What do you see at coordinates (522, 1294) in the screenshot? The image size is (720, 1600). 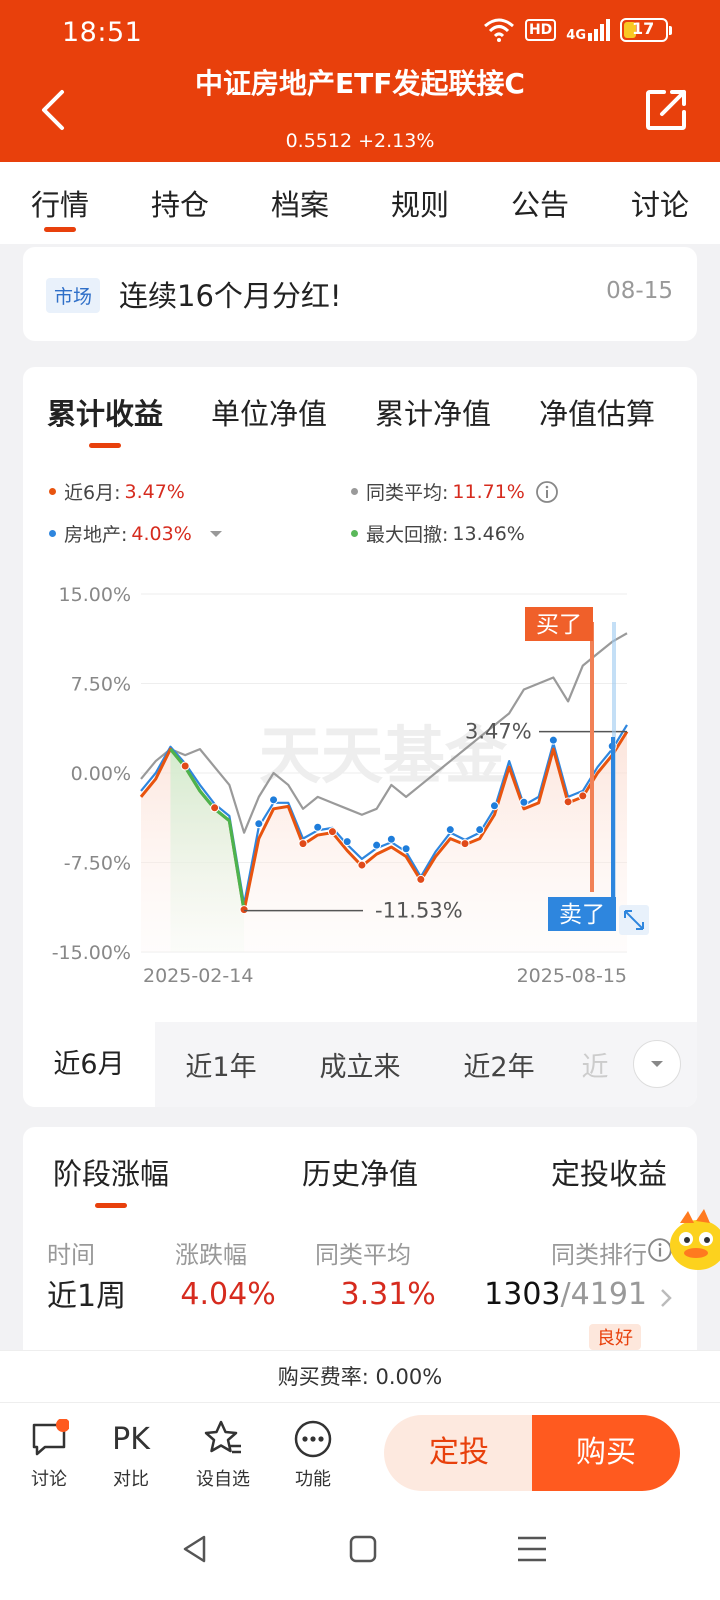 I see `row-rank: 1303` at bounding box center [522, 1294].